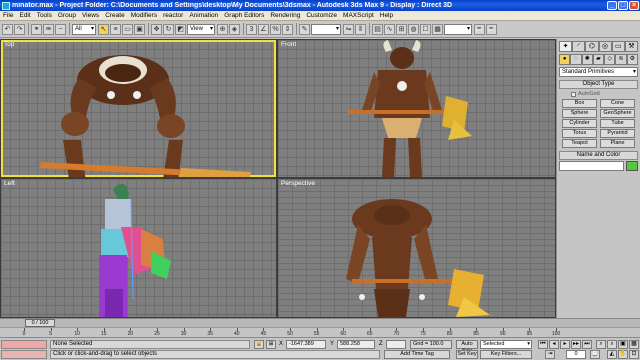  Describe the element at coordinates (60, 29) in the screenshot. I see `bind-space-warp-icon: ~` at that location.